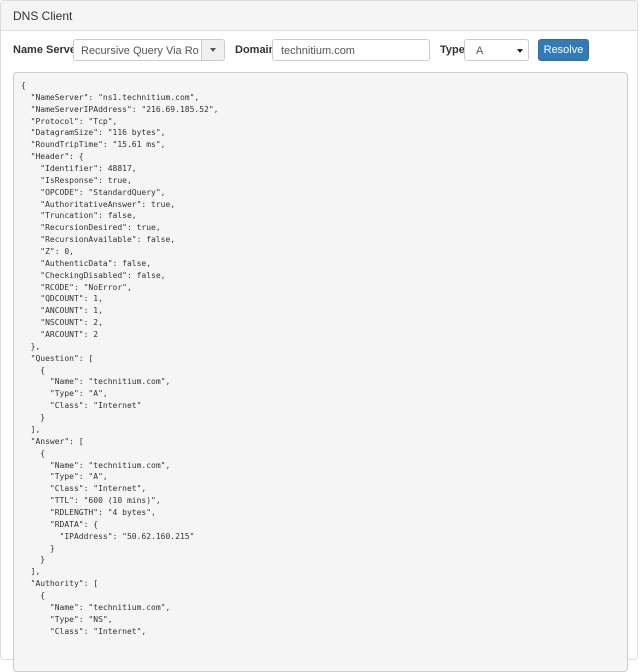  What do you see at coordinates (452, 50) in the screenshot?
I see `type-label: Type` at bounding box center [452, 50].